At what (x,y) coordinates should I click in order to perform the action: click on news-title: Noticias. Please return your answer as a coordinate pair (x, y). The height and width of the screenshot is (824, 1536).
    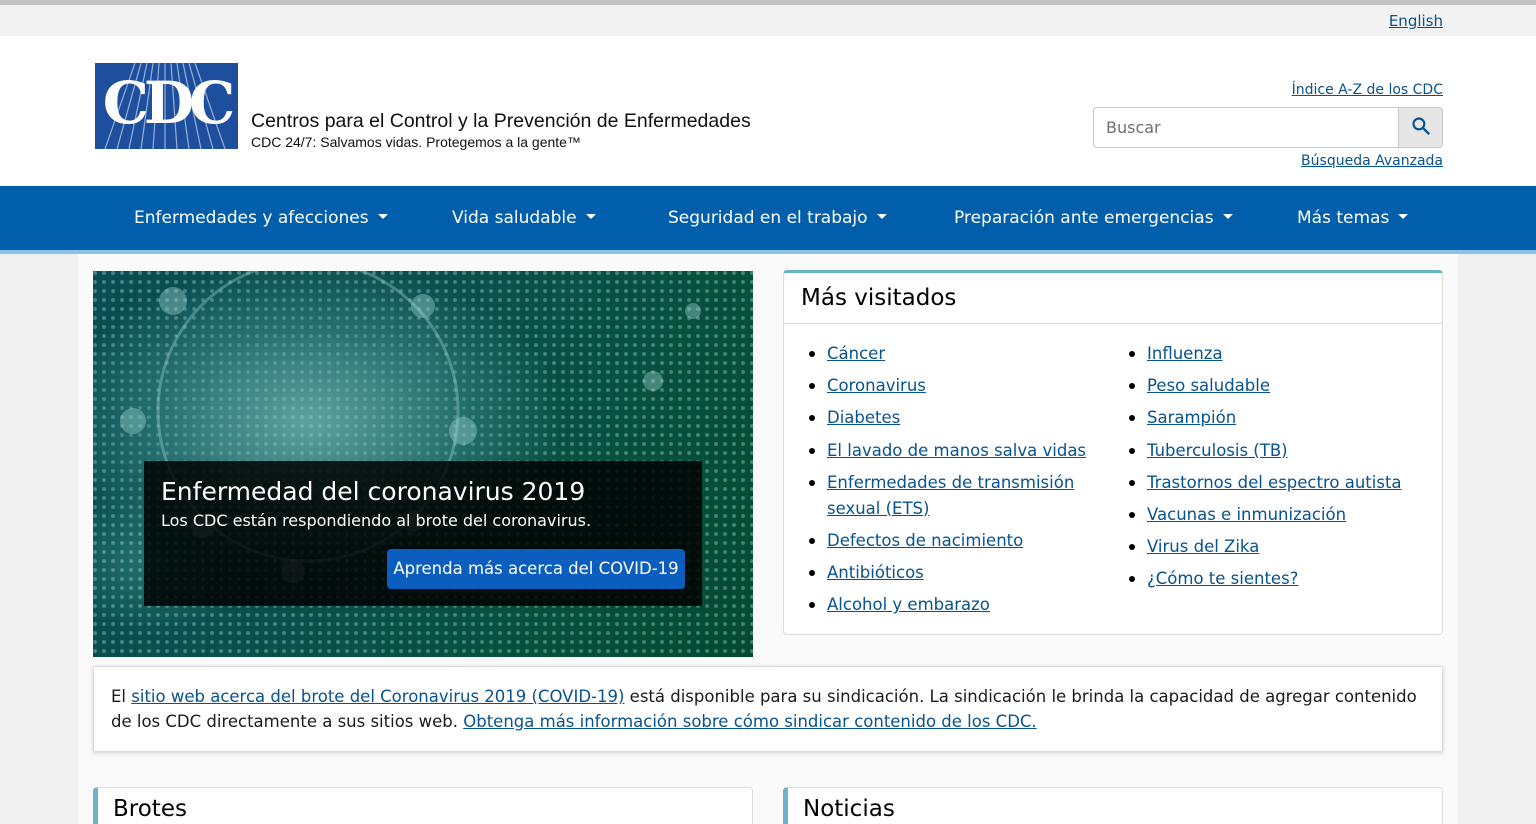
    Looking at the image, I should click on (849, 809).